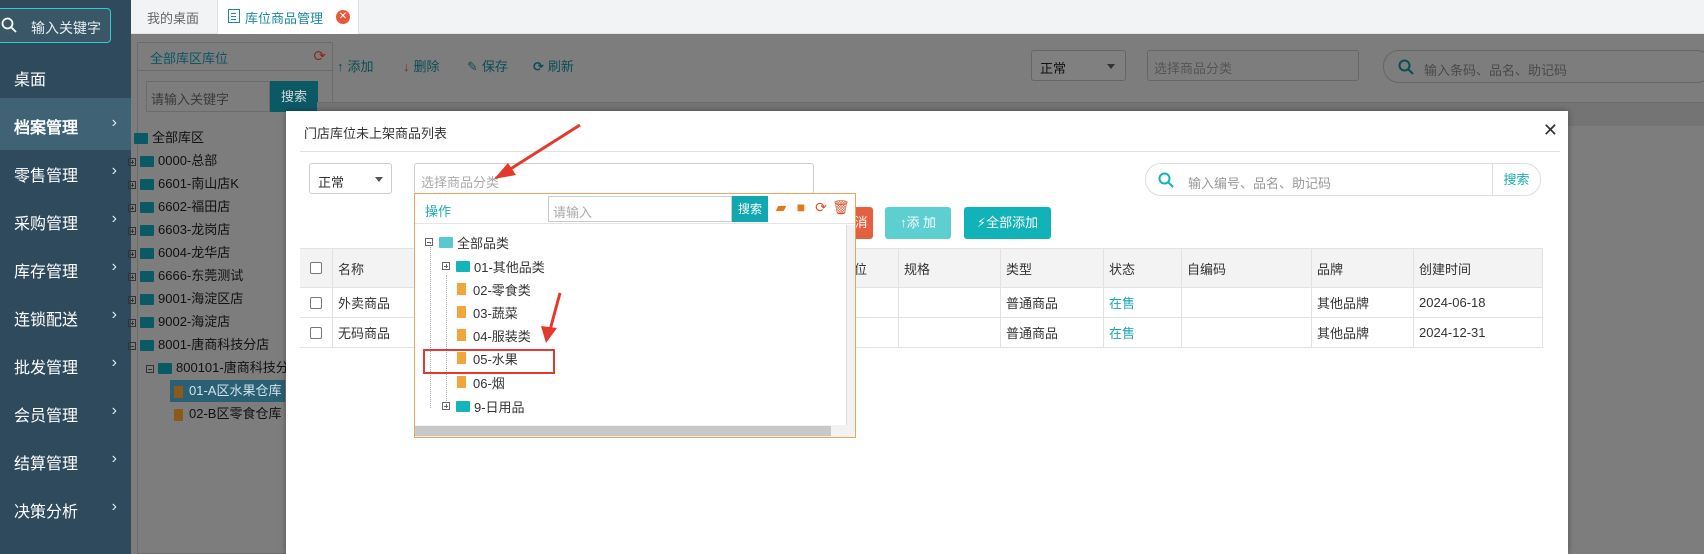  I want to click on delete-button: ↓ 删除, so click(421, 65).